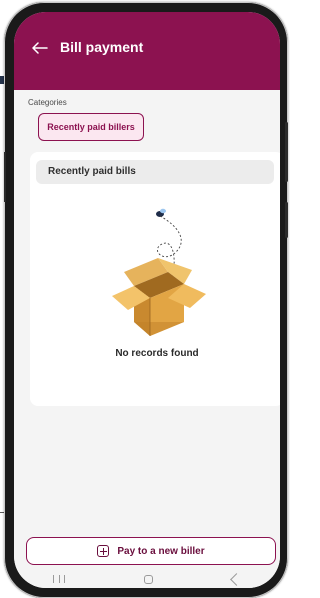  I want to click on nav-back-icon, so click(236, 579).